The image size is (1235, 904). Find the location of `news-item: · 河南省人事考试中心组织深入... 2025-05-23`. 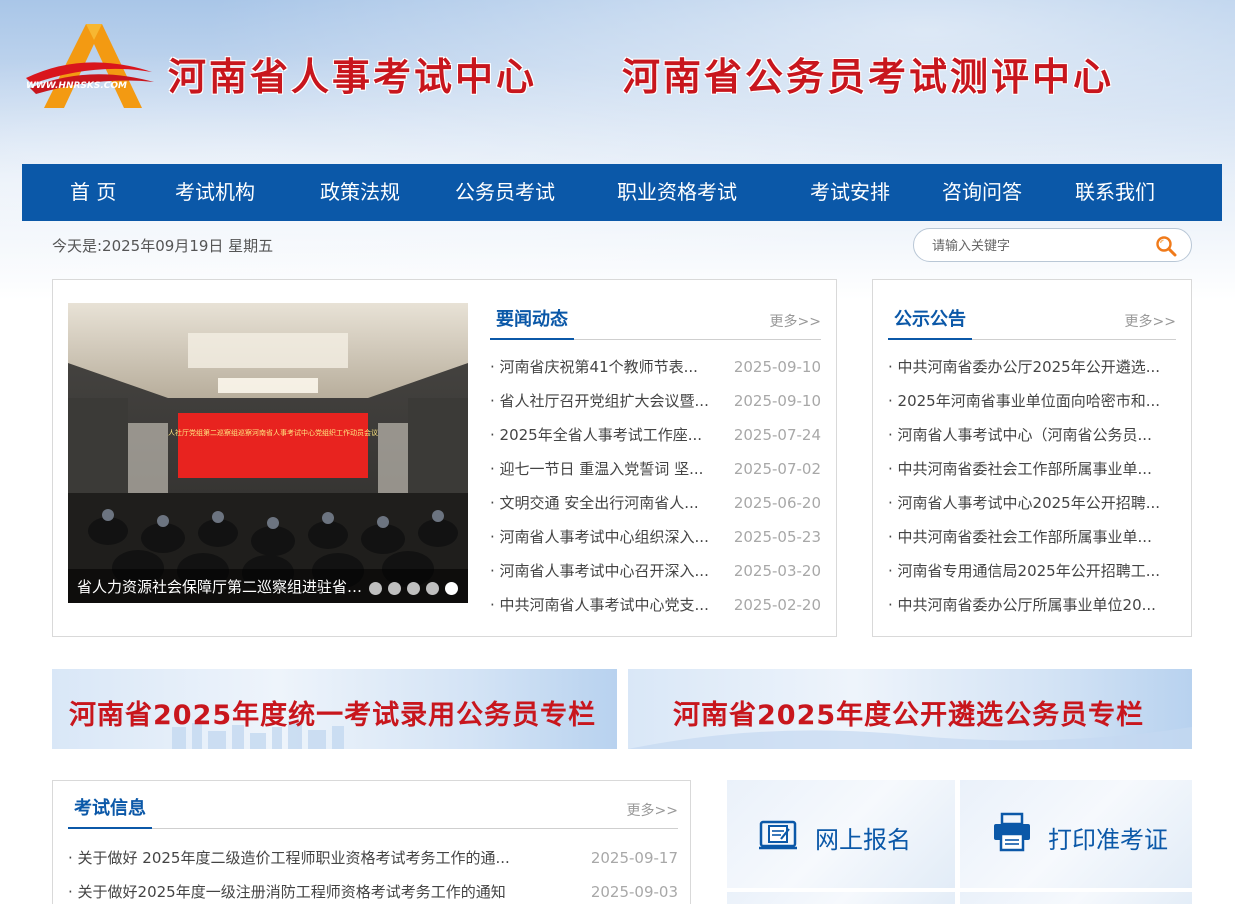

news-item: · 河南省人事考试中心组织深入... 2025-05-23 is located at coordinates (655, 537).